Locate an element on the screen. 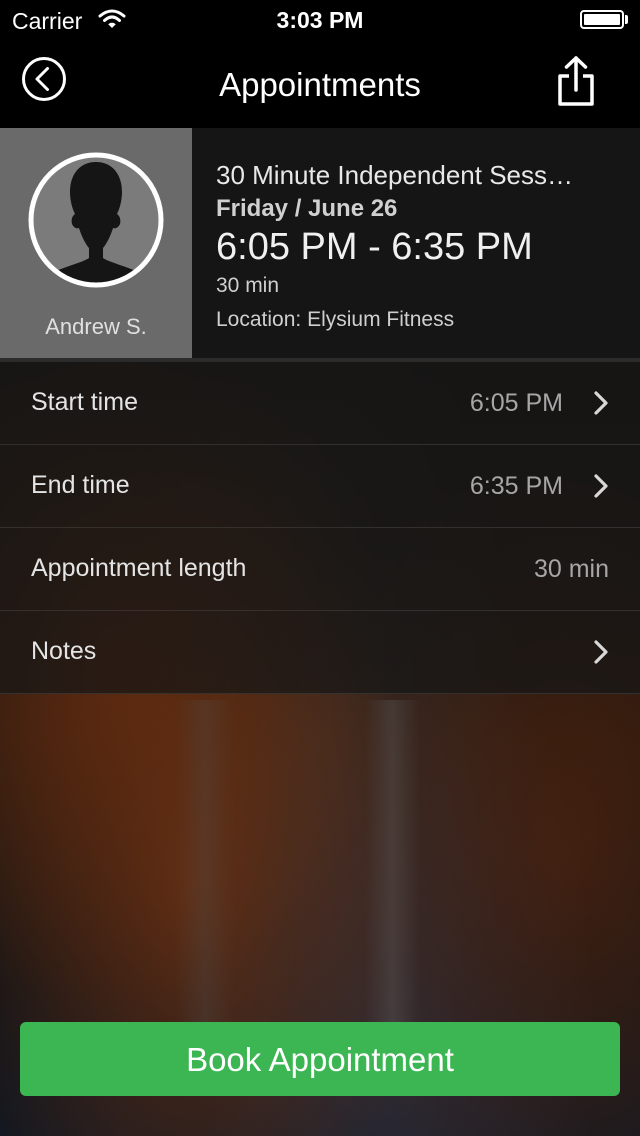 This screenshot has height=1136, width=640. battery-icon is located at coordinates (602, 19).